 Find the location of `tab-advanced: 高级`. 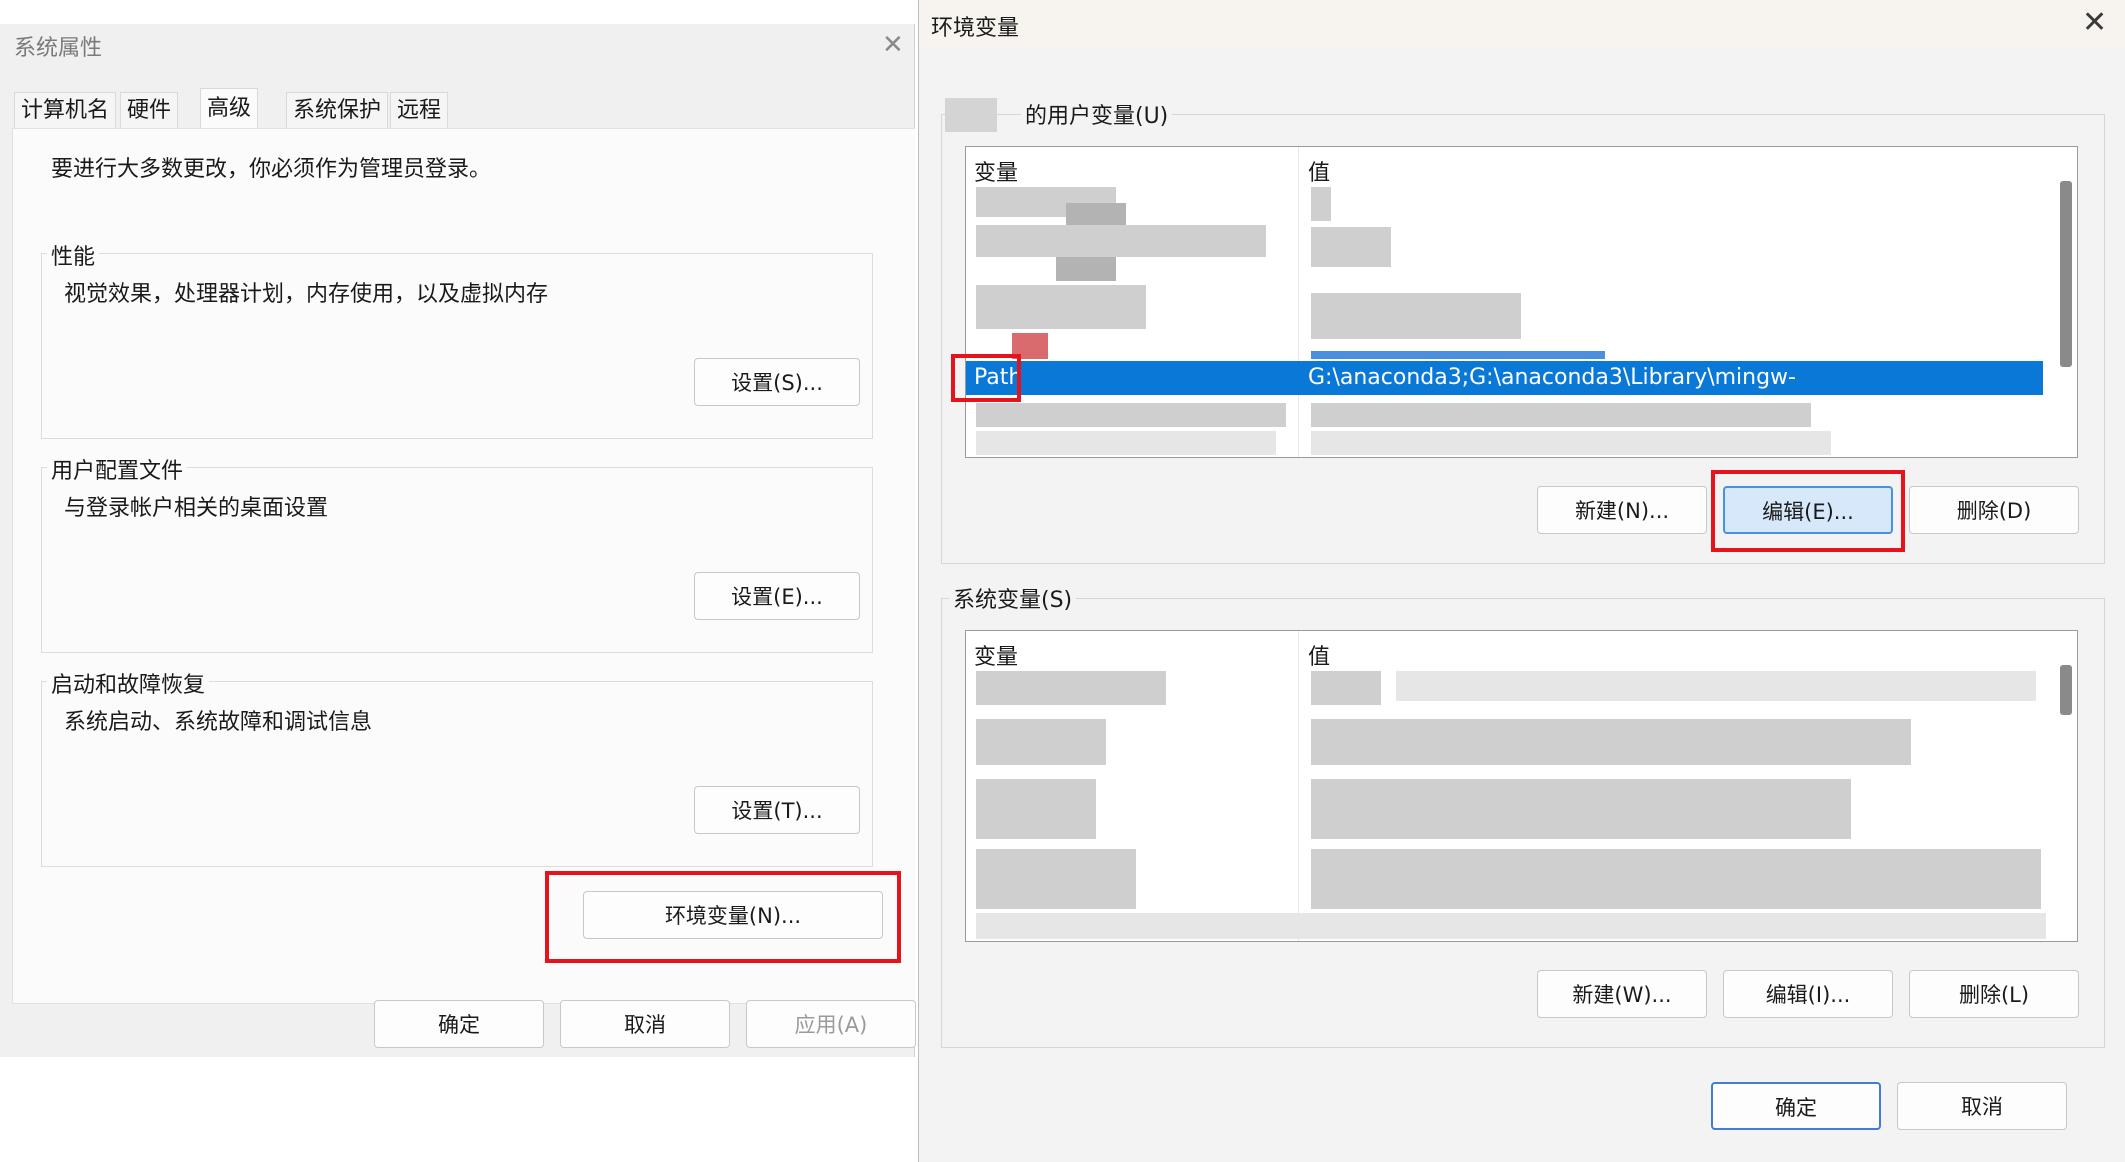

tab-advanced: 高级 is located at coordinates (229, 109).